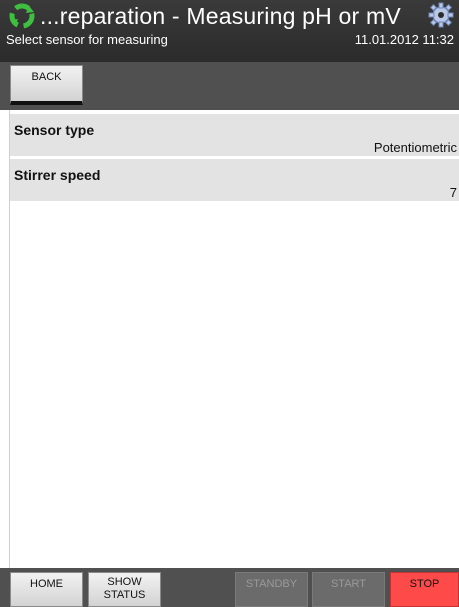  What do you see at coordinates (348, 589) in the screenshot?
I see `start-button: START` at bounding box center [348, 589].